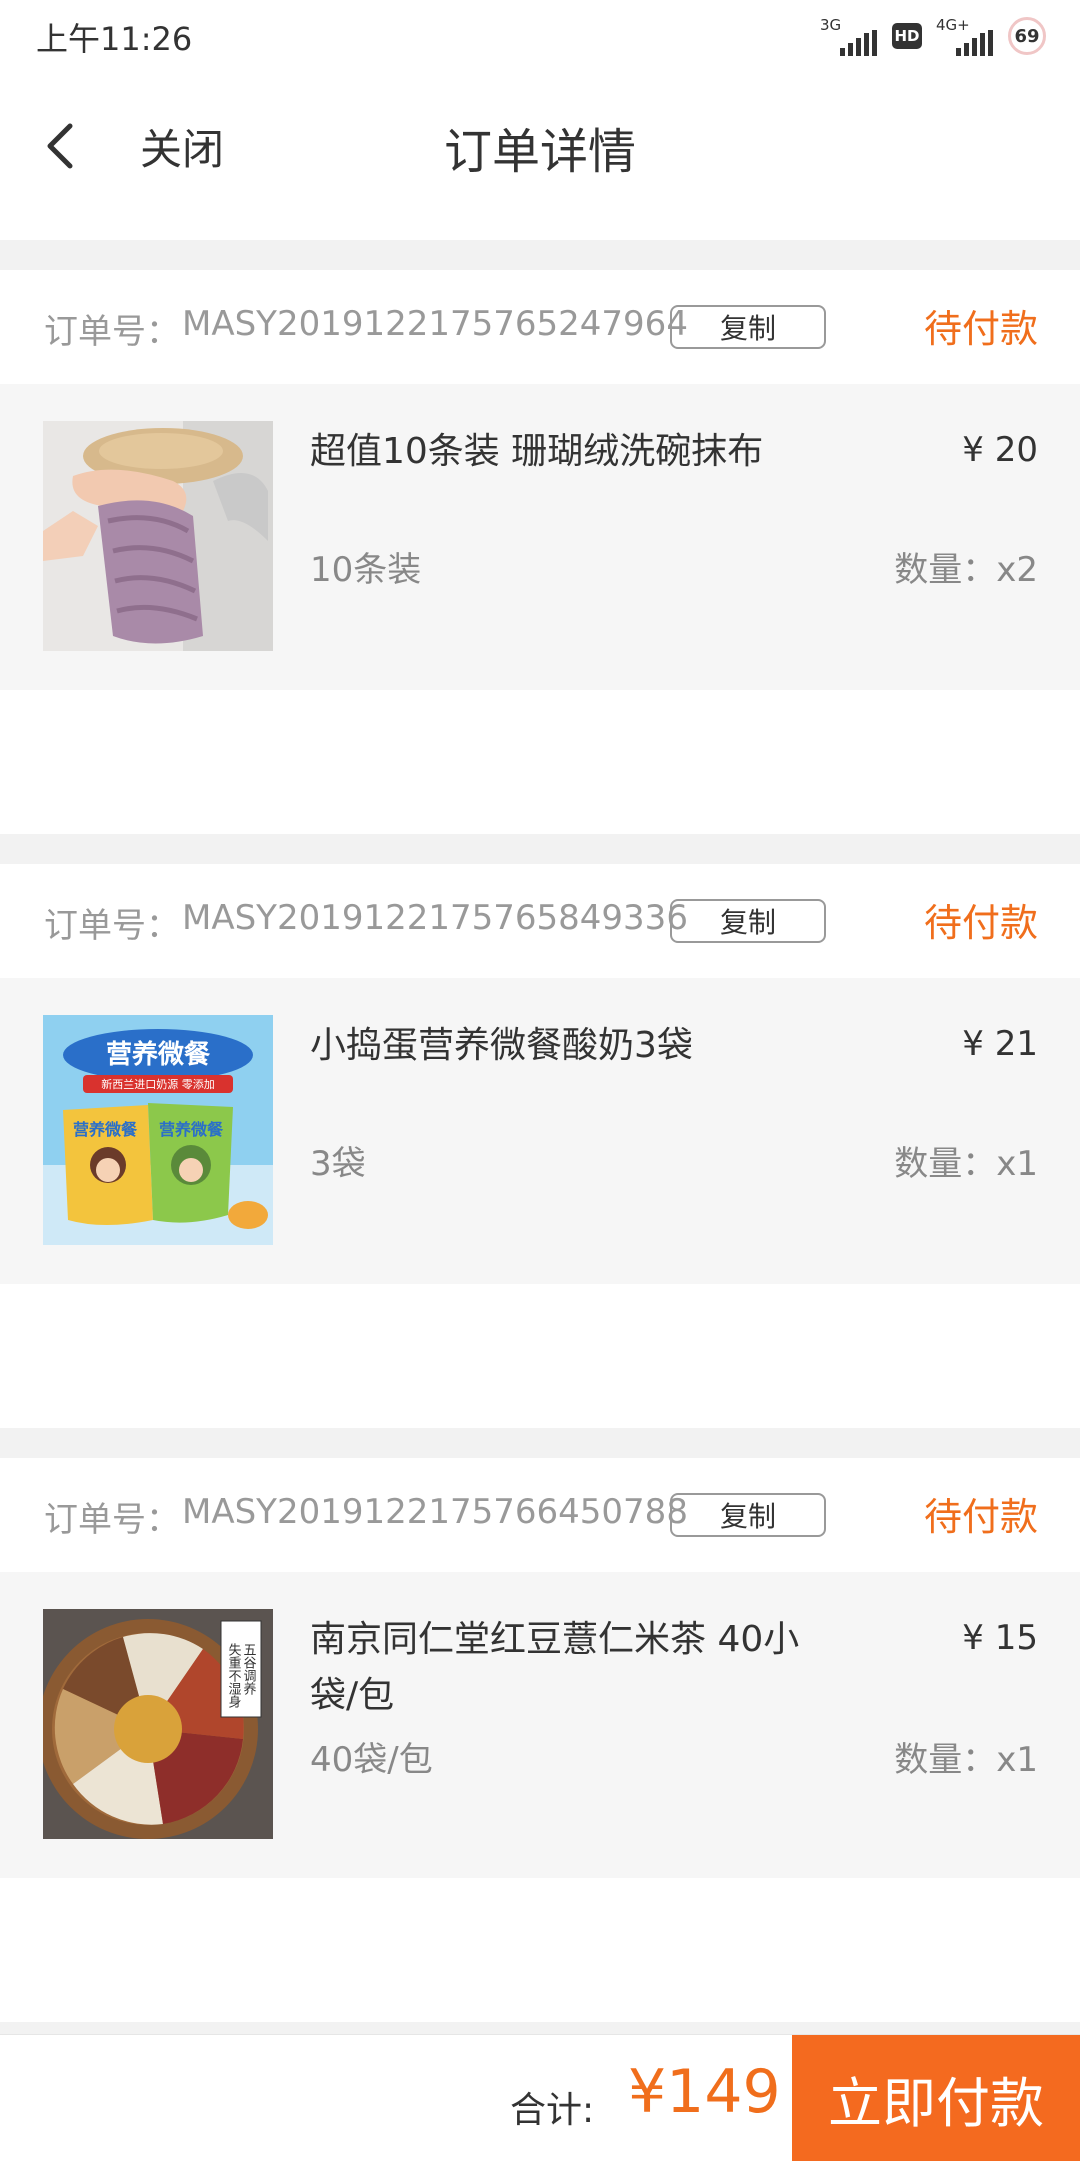 Image resolution: width=1080 pixels, height=2161 pixels. I want to click on status-time: 上午11:26, so click(114, 39).